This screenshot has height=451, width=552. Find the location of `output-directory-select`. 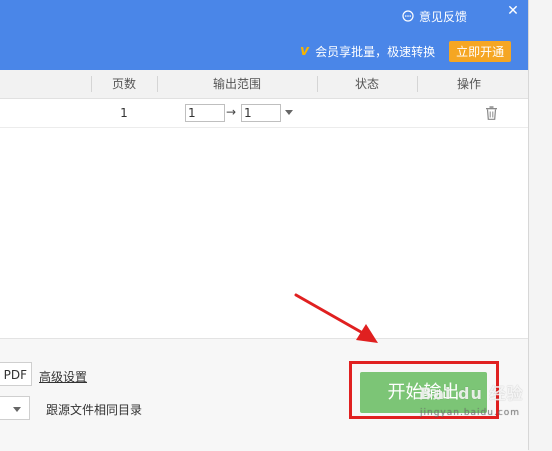

output-directory-select is located at coordinates (15, 408).